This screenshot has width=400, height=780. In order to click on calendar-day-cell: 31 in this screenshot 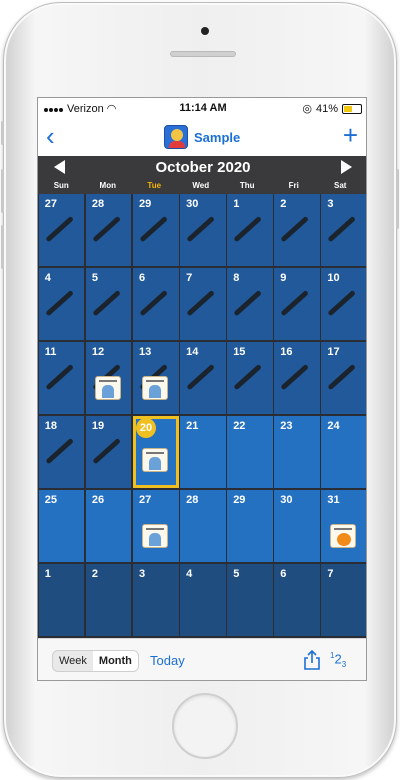, I will do `click(343, 526)`.